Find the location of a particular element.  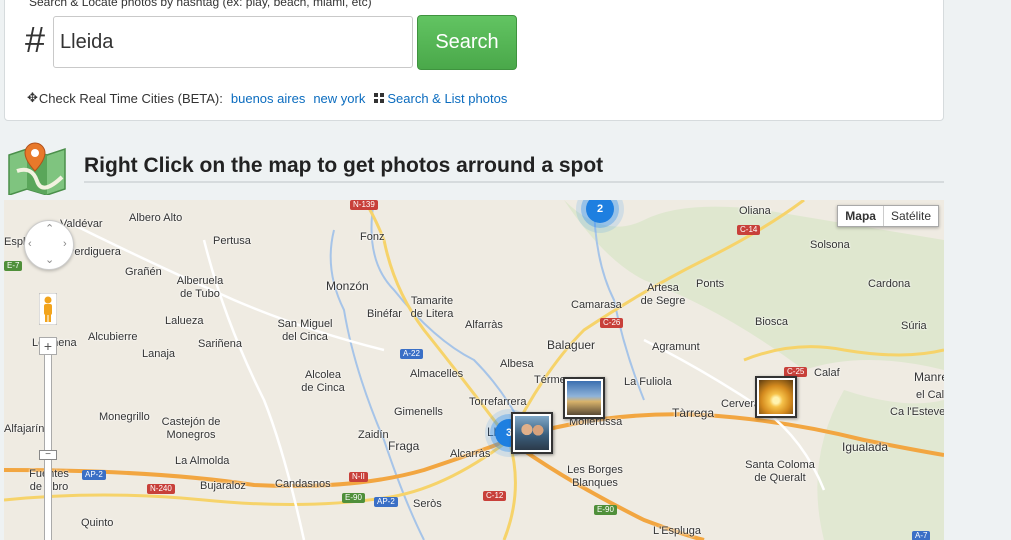

map-label: Manresa is located at coordinates (929, 377).